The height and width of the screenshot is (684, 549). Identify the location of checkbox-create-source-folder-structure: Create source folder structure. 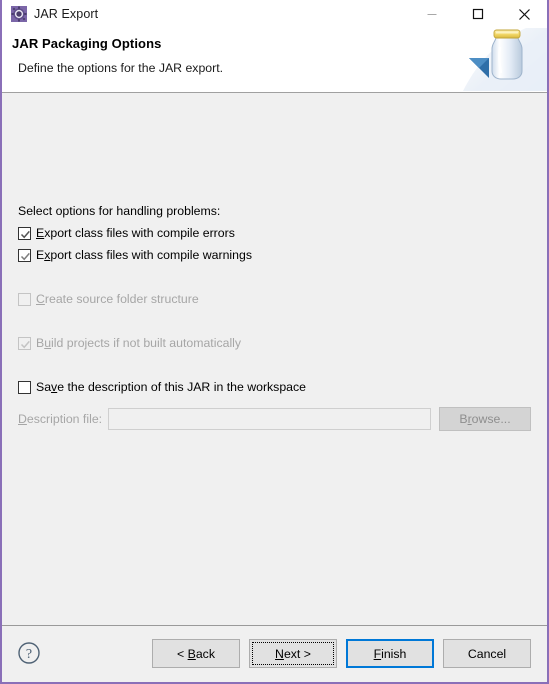
(108, 300).